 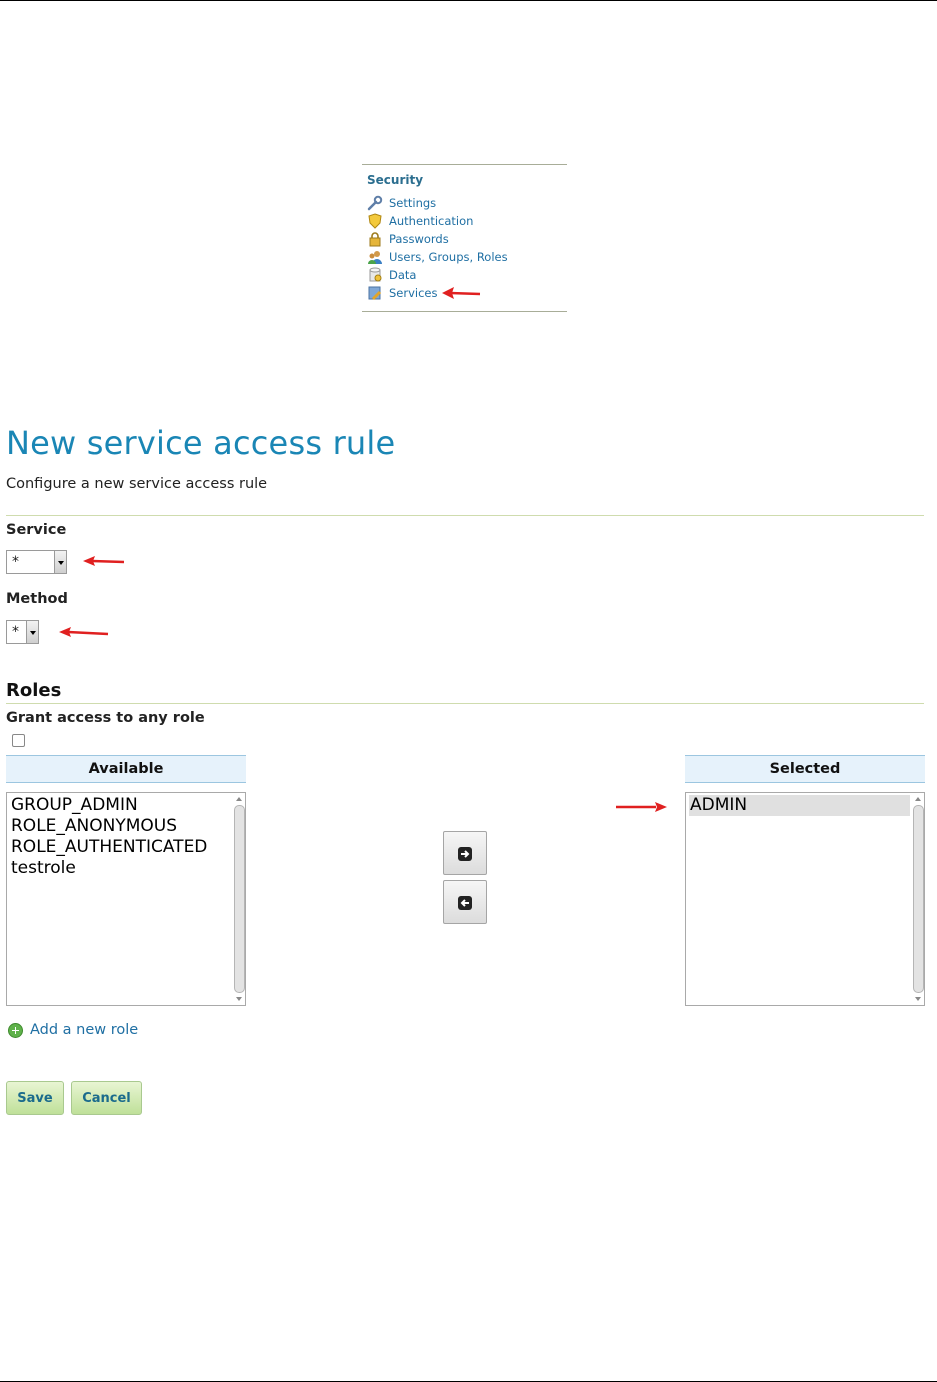 What do you see at coordinates (34, 690) in the screenshot?
I see `roles-heading: Roles` at bounding box center [34, 690].